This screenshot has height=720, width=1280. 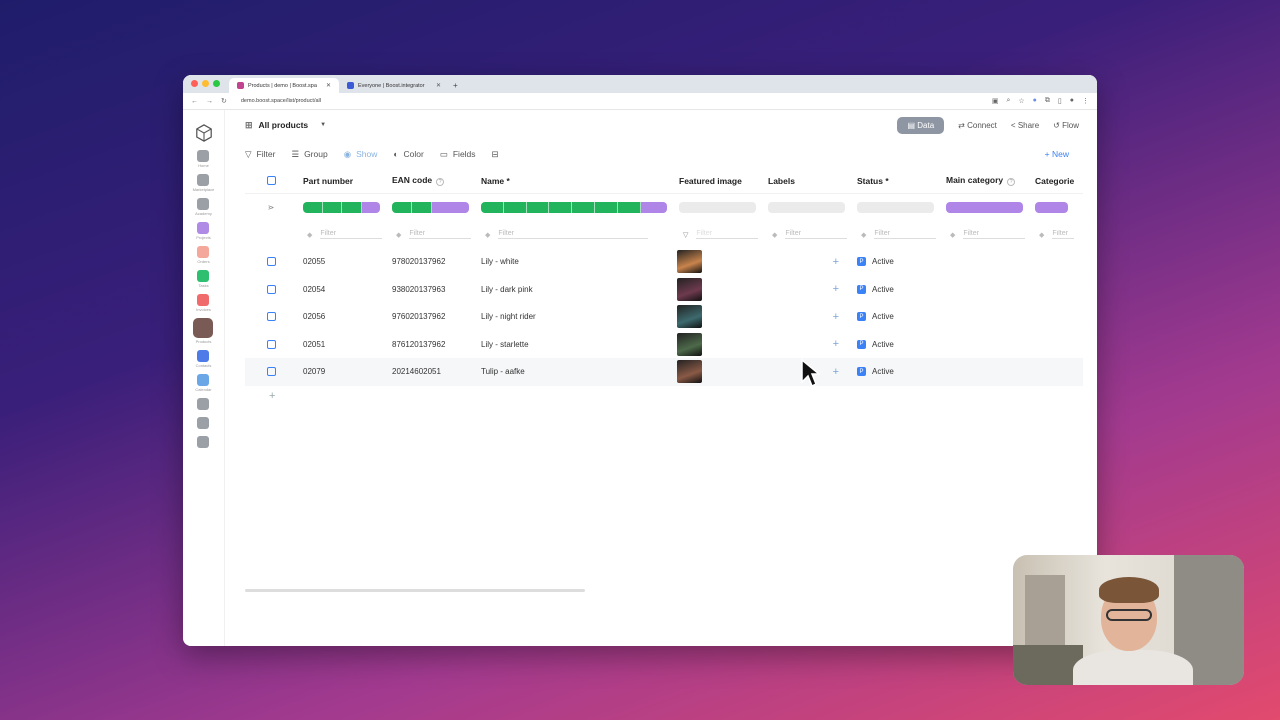 I want to click on filter-main-category: ◆ Filter, so click(x=984, y=234).